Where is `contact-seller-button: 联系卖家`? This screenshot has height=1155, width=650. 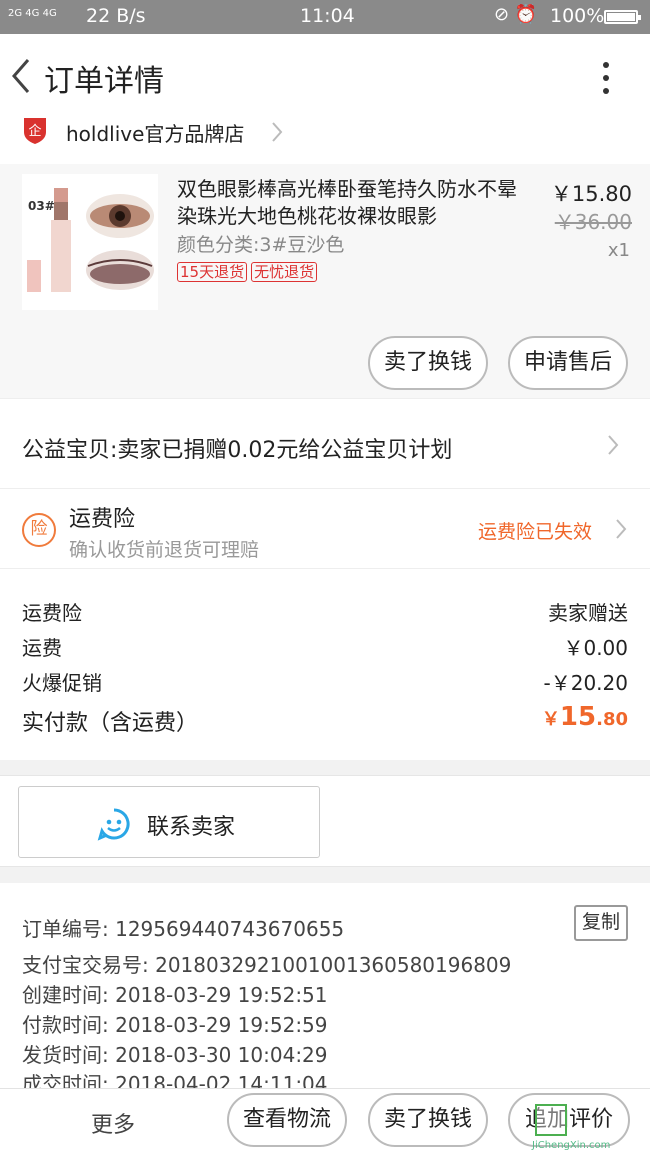 contact-seller-button: 联系卖家 is located at coordinates (169, 822).